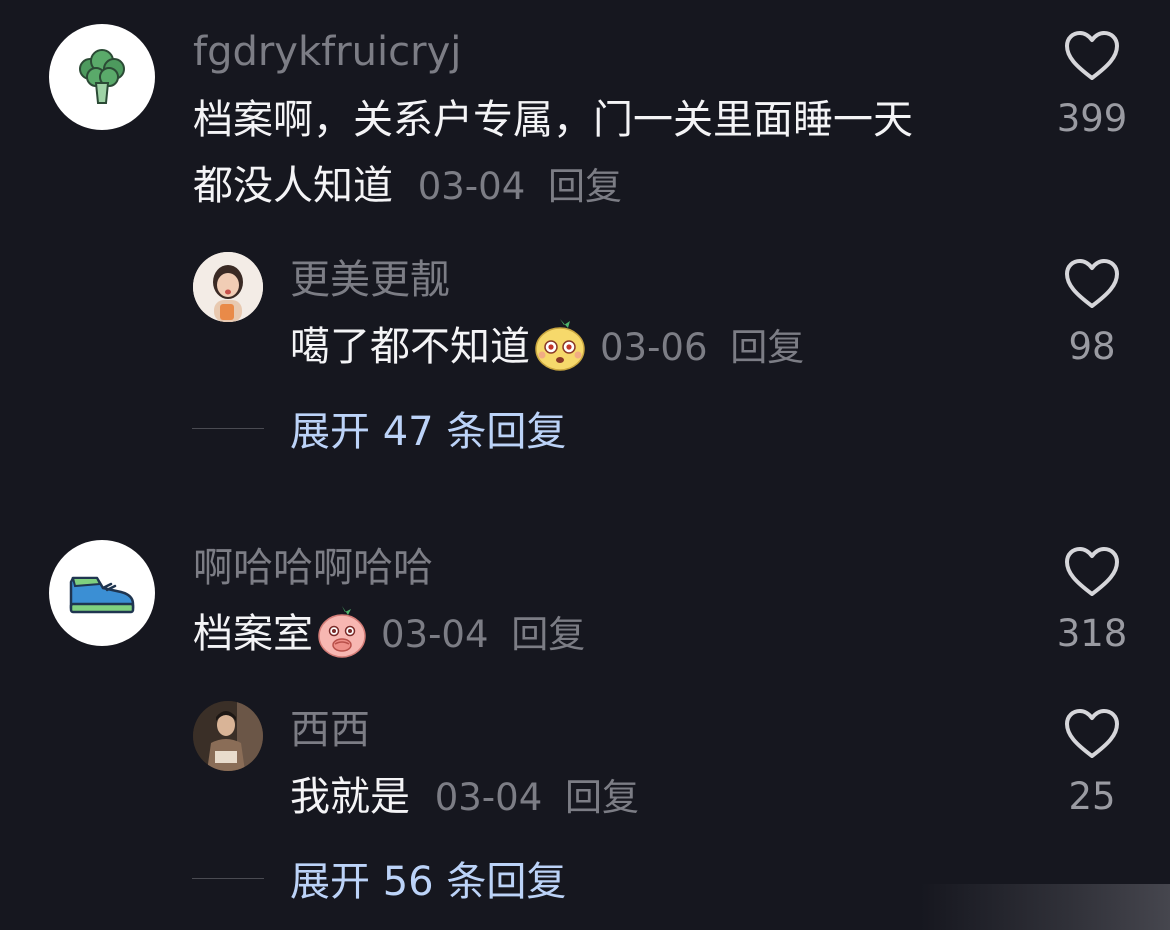  What do you see at coordinates (407, 186) in the screenshot?
I see `comment-text-line: 都没人知道 03-04 回复` at bounding box center [407, 186].